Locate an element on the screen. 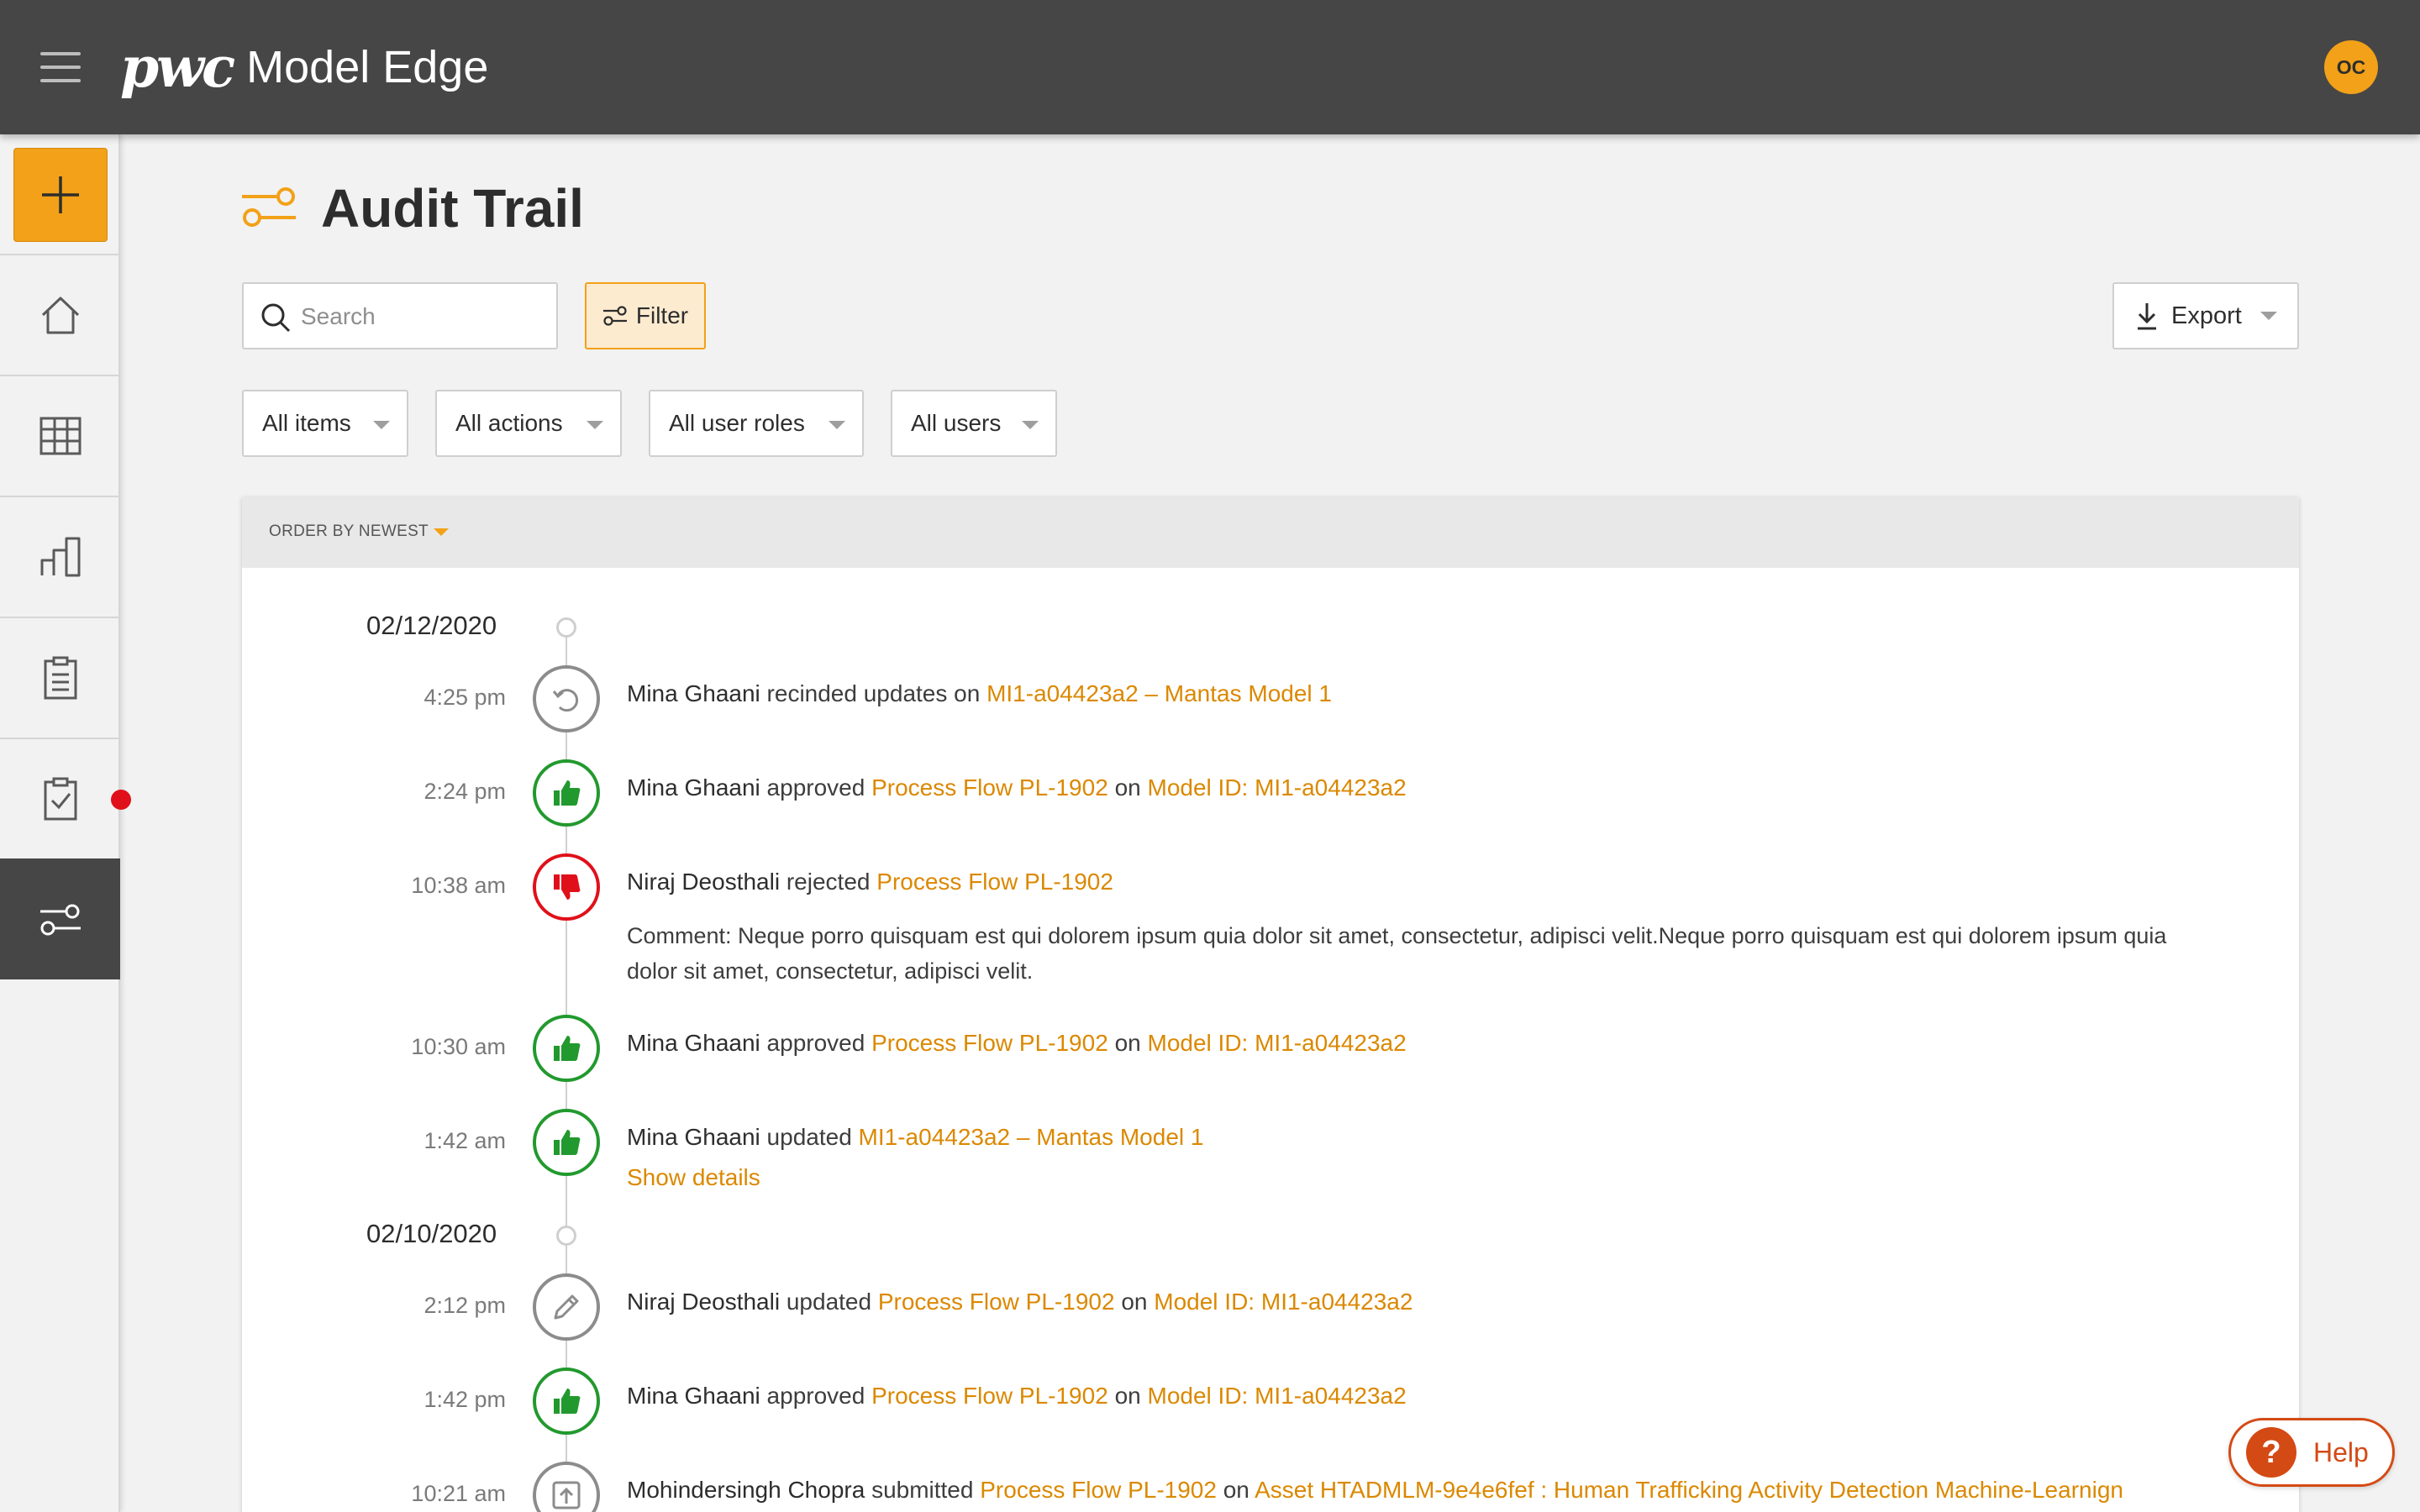  date-heading: 02/10/2020 is located at coordinates (432, 1233).